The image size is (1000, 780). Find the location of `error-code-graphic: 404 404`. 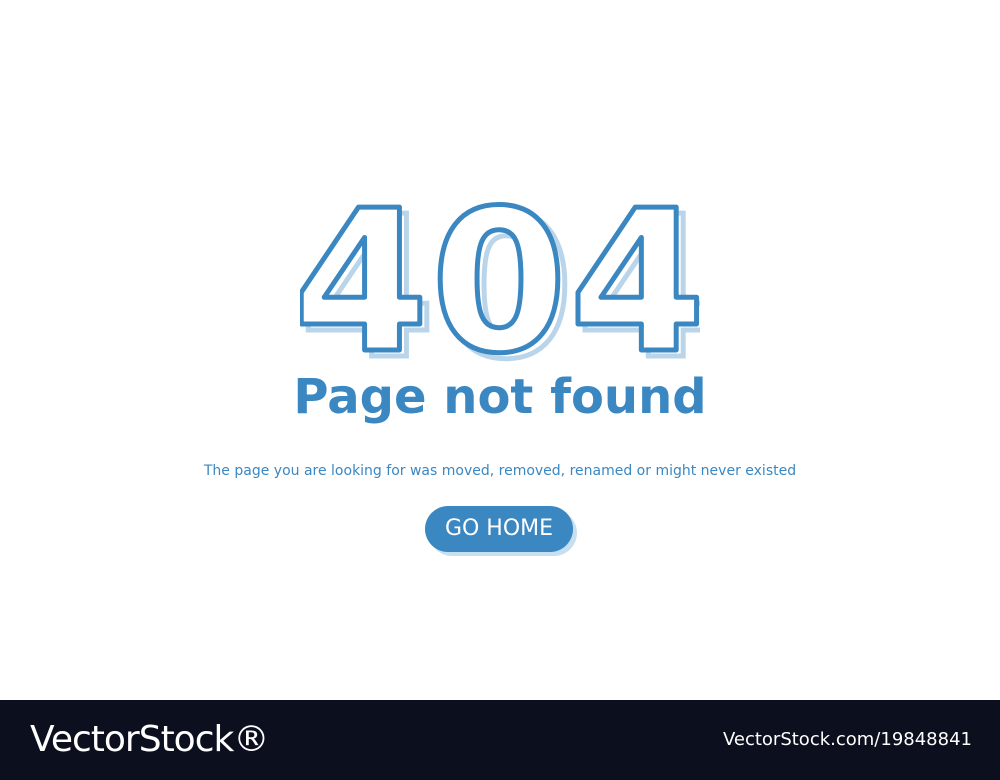

error-code-graphic: 404 404 is located at coordinates (500, 280).